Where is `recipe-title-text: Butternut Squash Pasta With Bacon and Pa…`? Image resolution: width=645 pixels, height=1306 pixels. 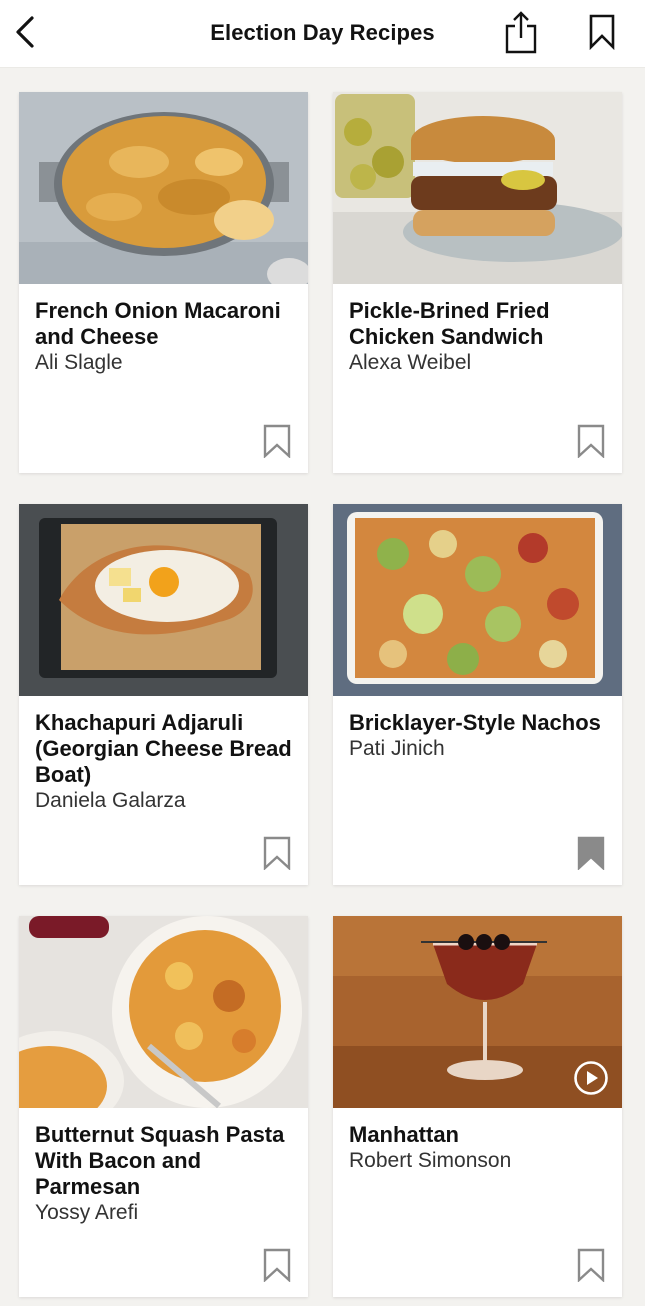
recipe-title-text: Butternut Squash Pasta With Bacon and Pa… is located at coordinates (160, 1160).